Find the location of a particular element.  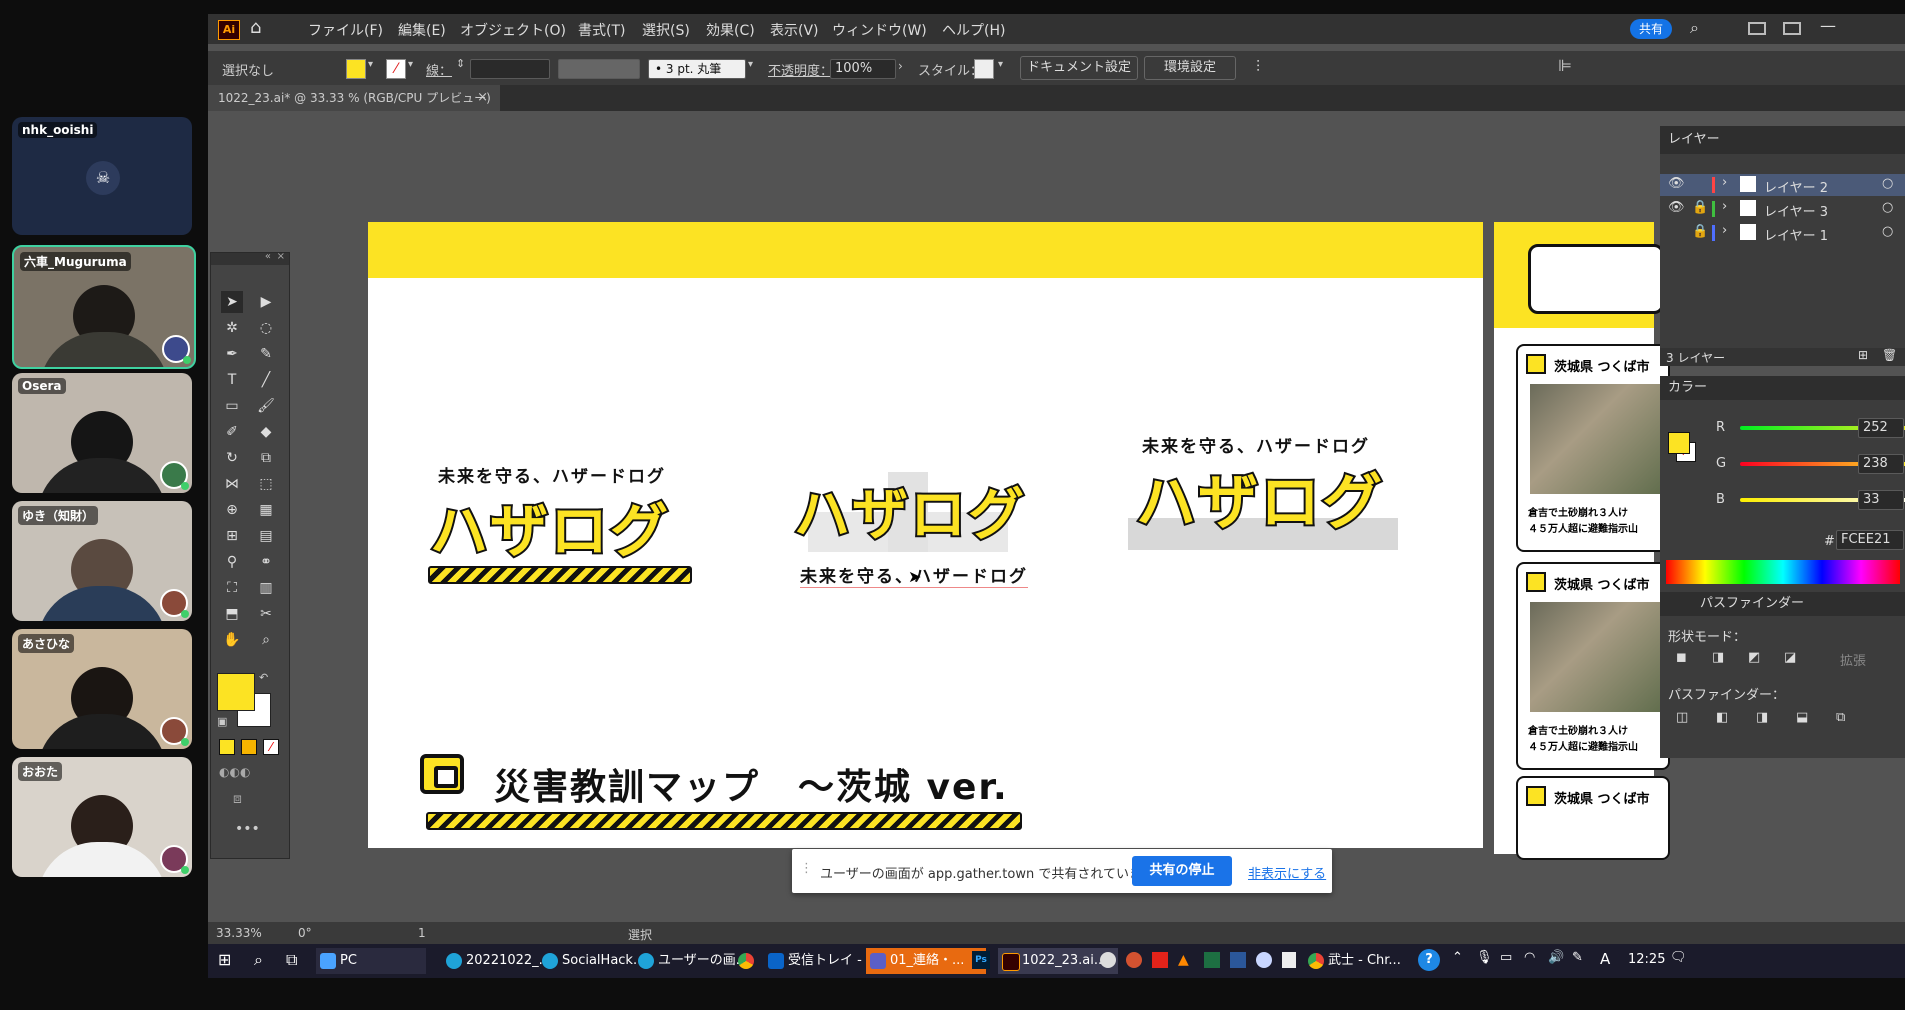

style-swatch is located at coordinates (984, 69).